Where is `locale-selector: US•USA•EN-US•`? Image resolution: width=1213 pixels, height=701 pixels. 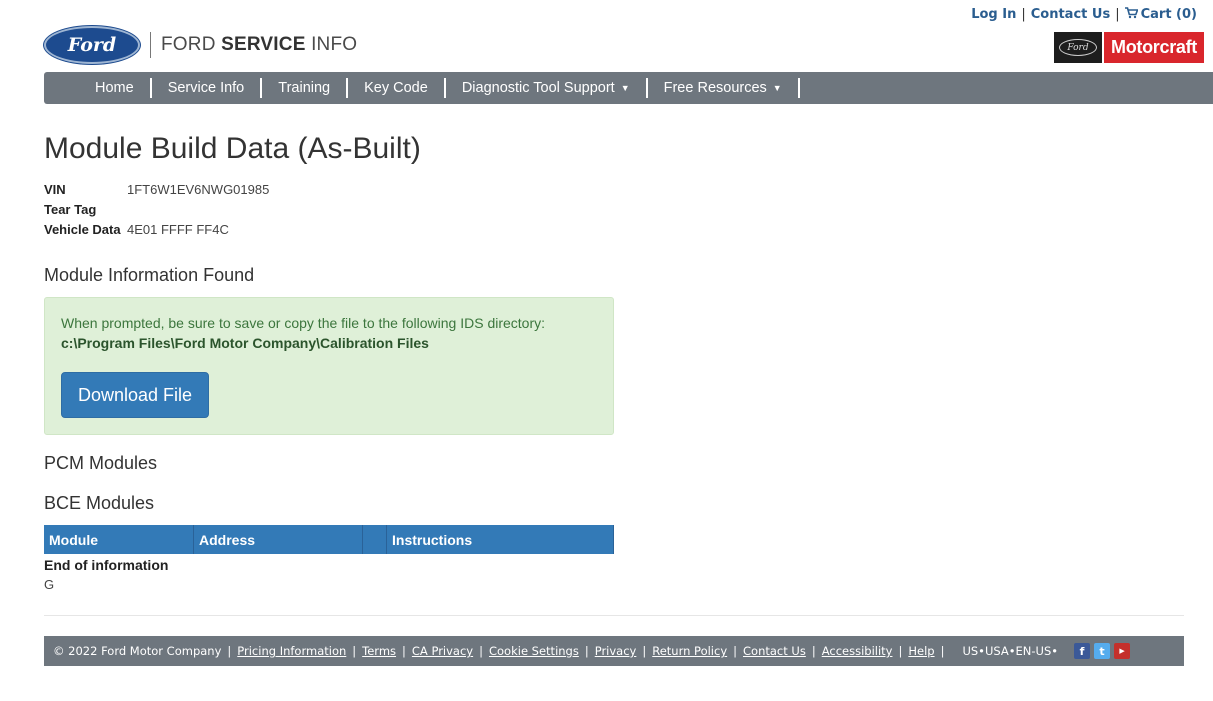 locale-selector: US•USA•EN-US• is located at coordinates (1010, 651).